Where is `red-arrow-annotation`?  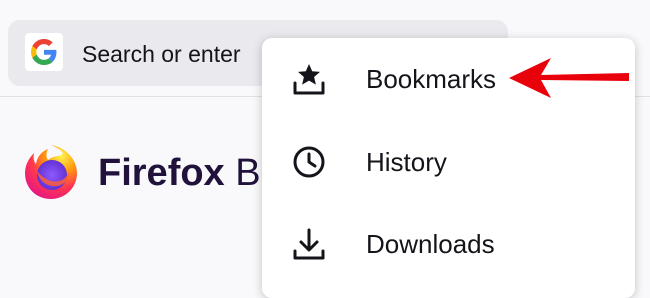 red-arrow-annotation is located at coordinates (568, 78).